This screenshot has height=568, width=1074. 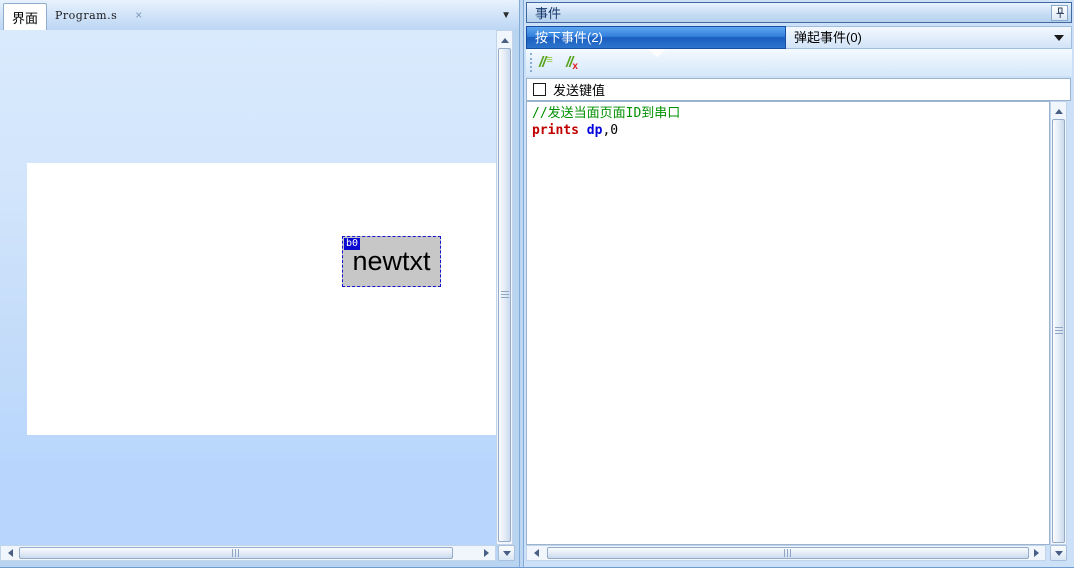 I want to click on events-pane-title: 事件, so click(x=548, y=13).